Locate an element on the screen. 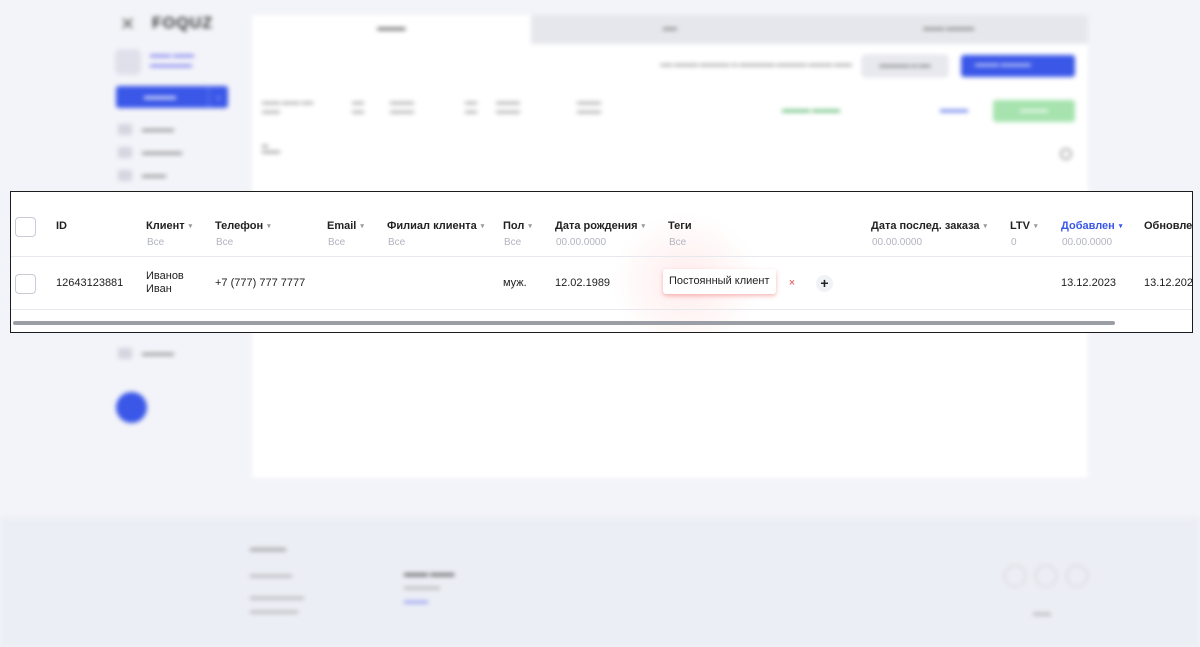 The image size is (1200, 647). cell-gender: муж. is located at coordinates (515, 283).